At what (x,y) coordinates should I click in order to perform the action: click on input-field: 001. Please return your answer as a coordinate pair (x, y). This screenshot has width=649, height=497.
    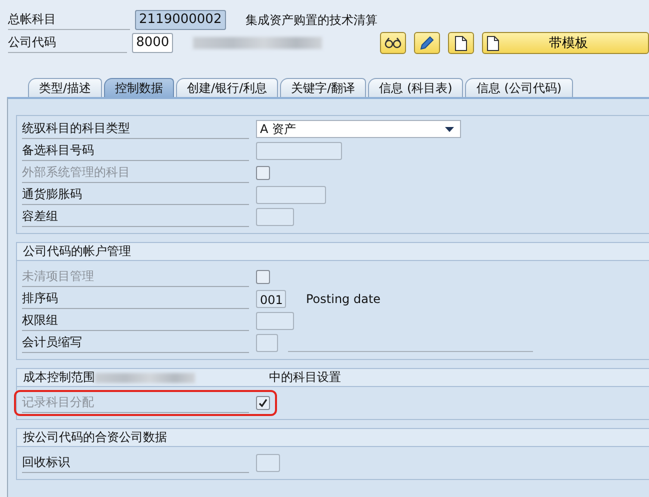
    Looking at the image, I should click on (271, 299).